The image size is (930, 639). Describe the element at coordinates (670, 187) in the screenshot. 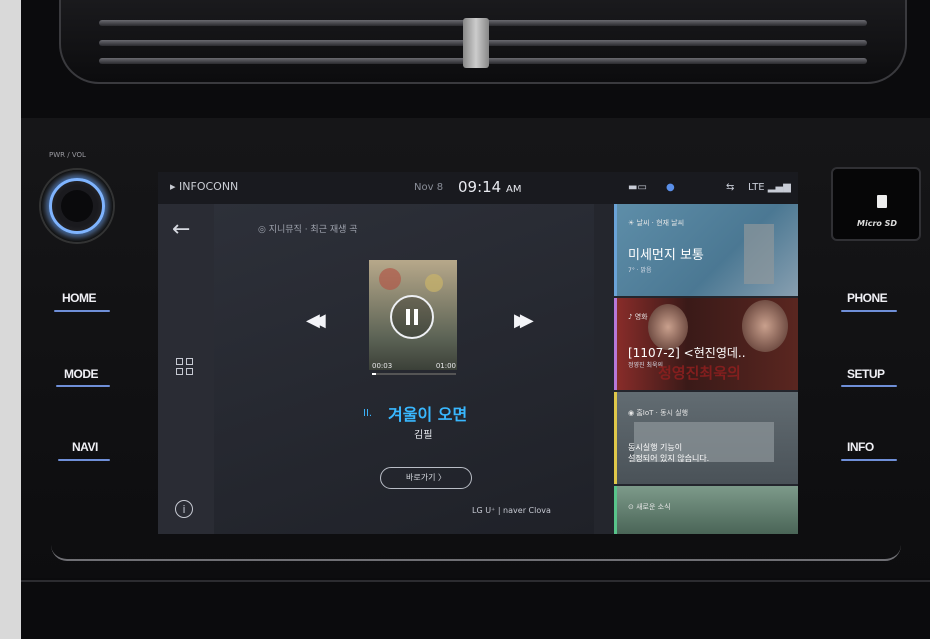

I see `bluetooth-icon: ●` at that location.